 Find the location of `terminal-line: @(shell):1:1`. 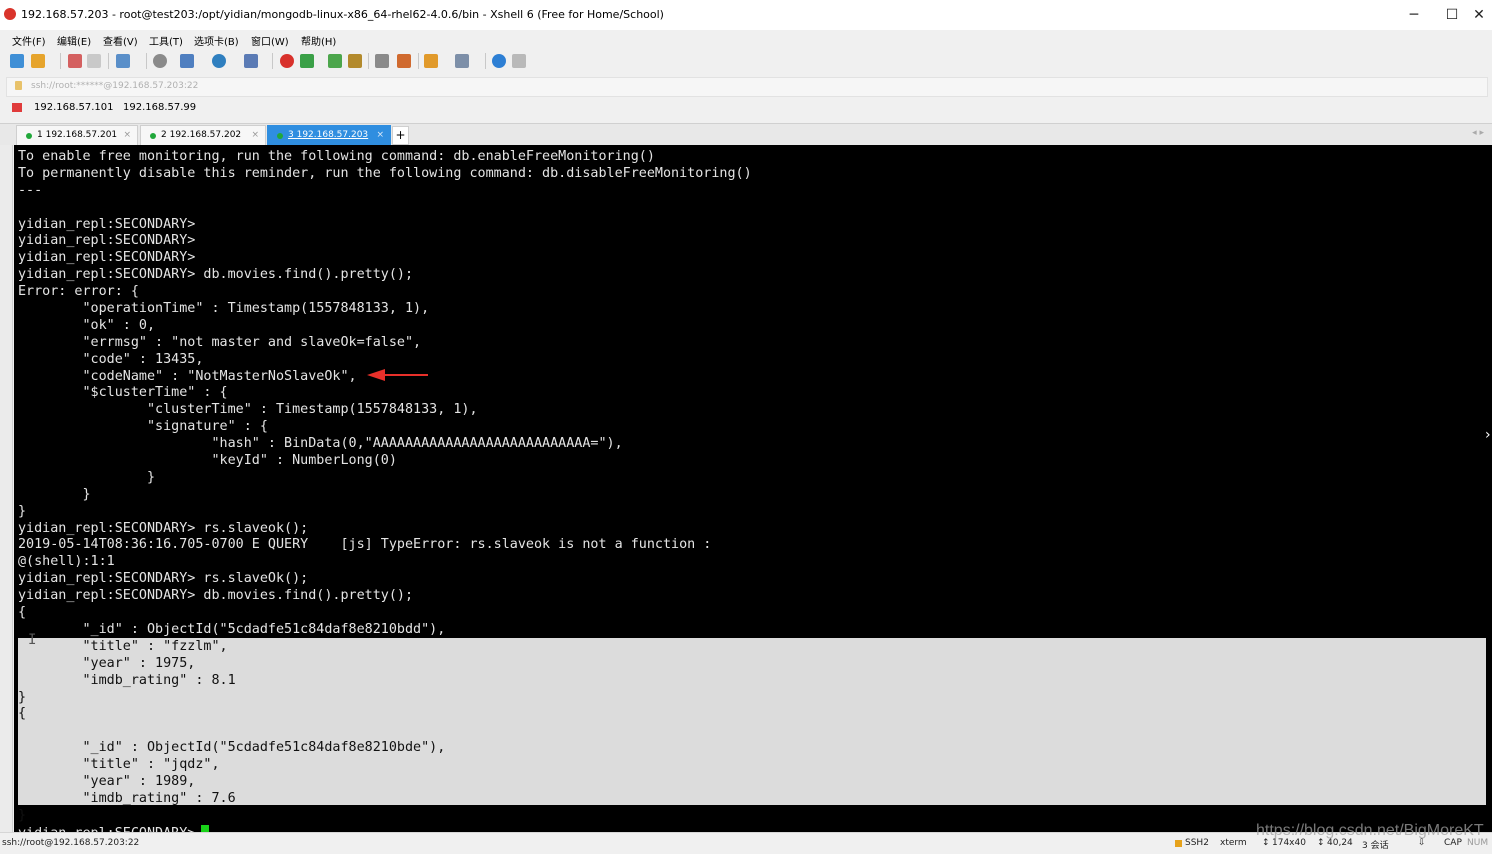

terminal-line: @(shell):1:1 is located at coordinates (66, 562).